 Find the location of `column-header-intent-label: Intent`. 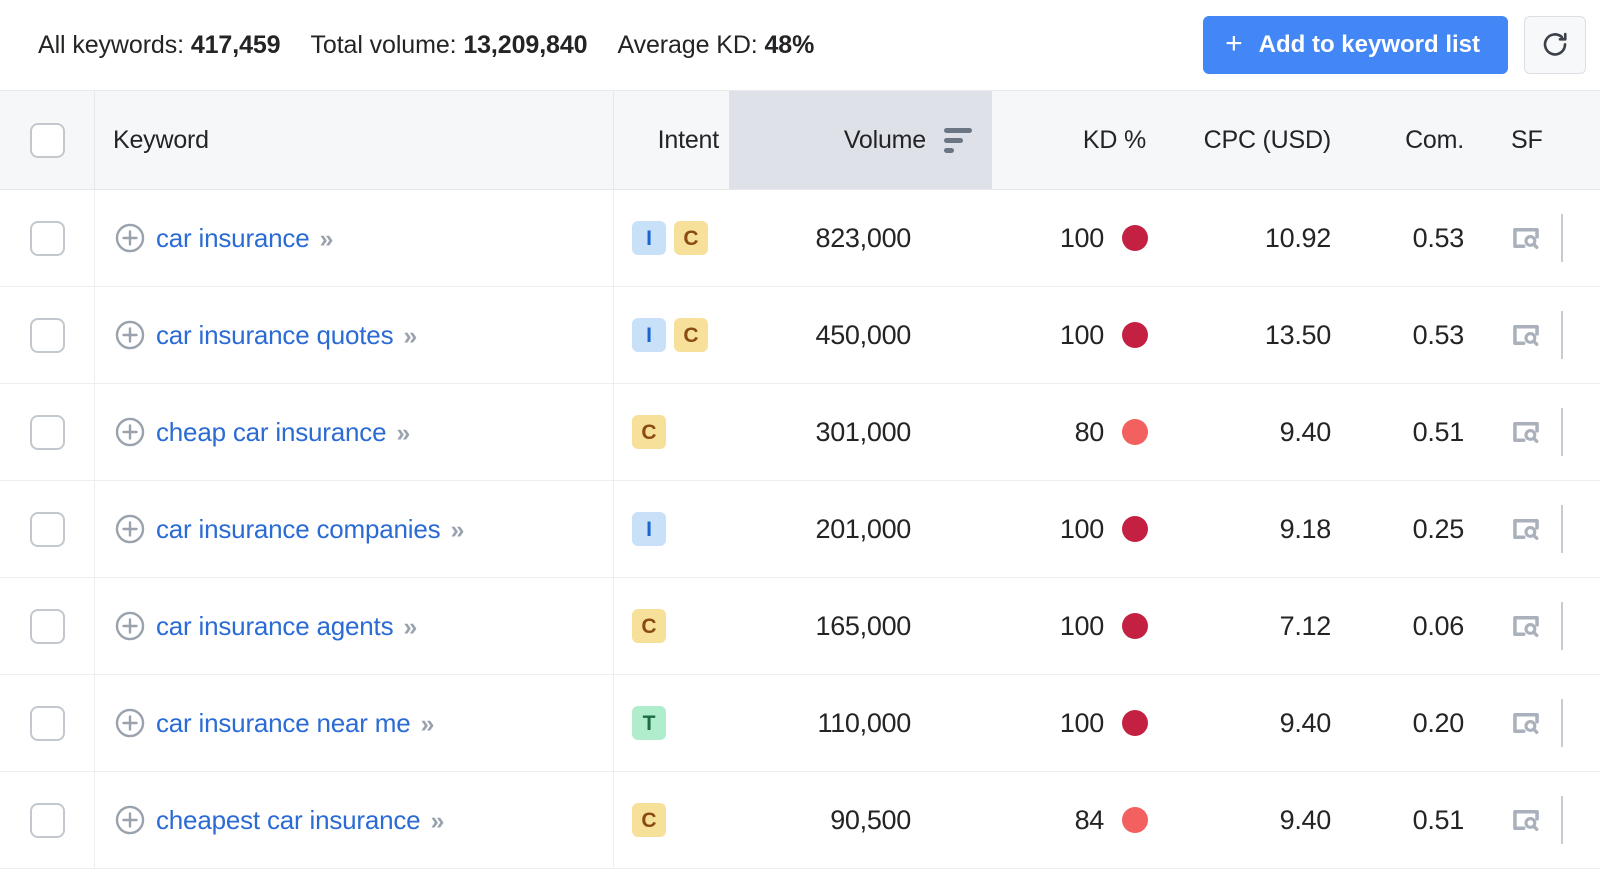

column-header-intent-label: Intent is located at coordinates (688, 139).